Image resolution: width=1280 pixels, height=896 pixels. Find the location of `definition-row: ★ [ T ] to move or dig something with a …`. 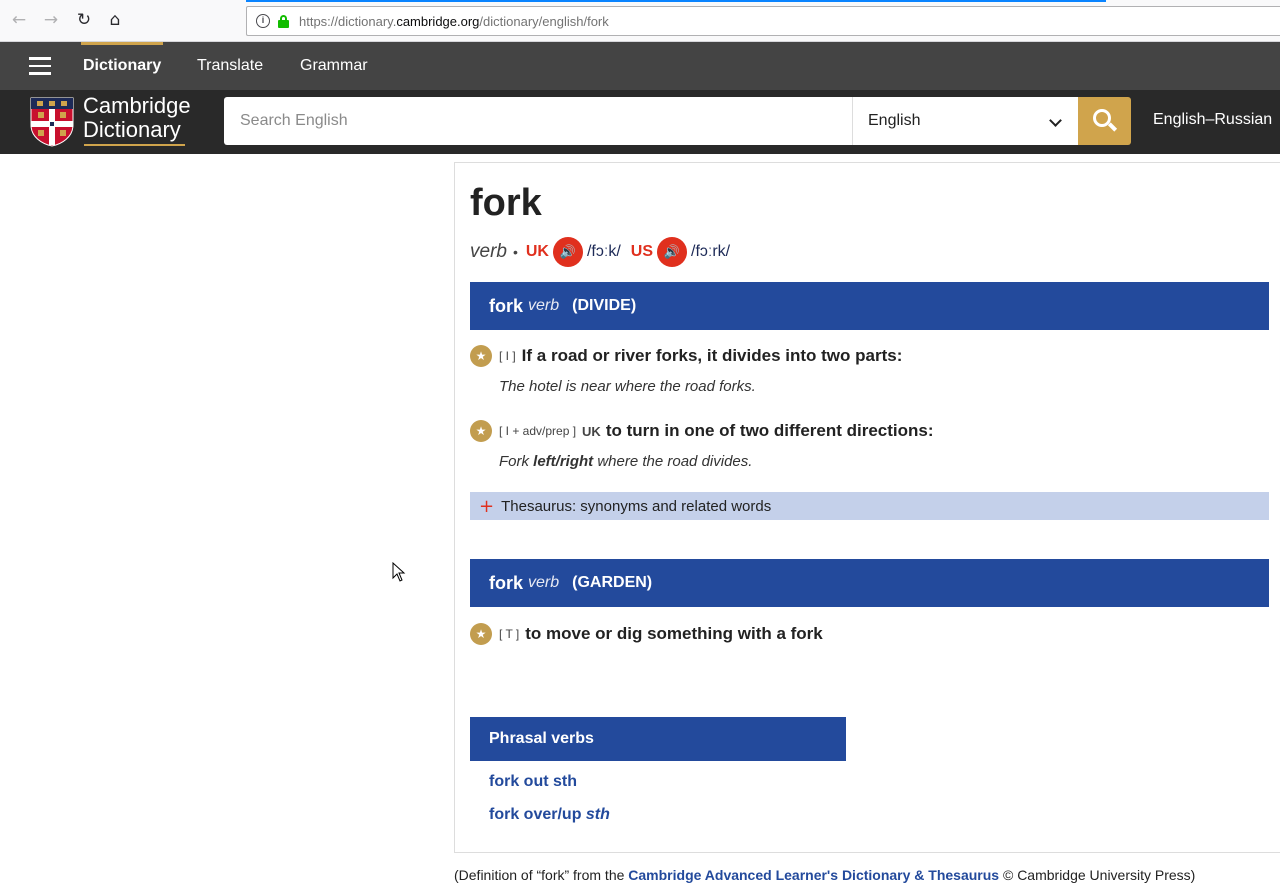

definition-row: ★ [ T ] to move or dig something with a … is located at coordinates (646, 634).